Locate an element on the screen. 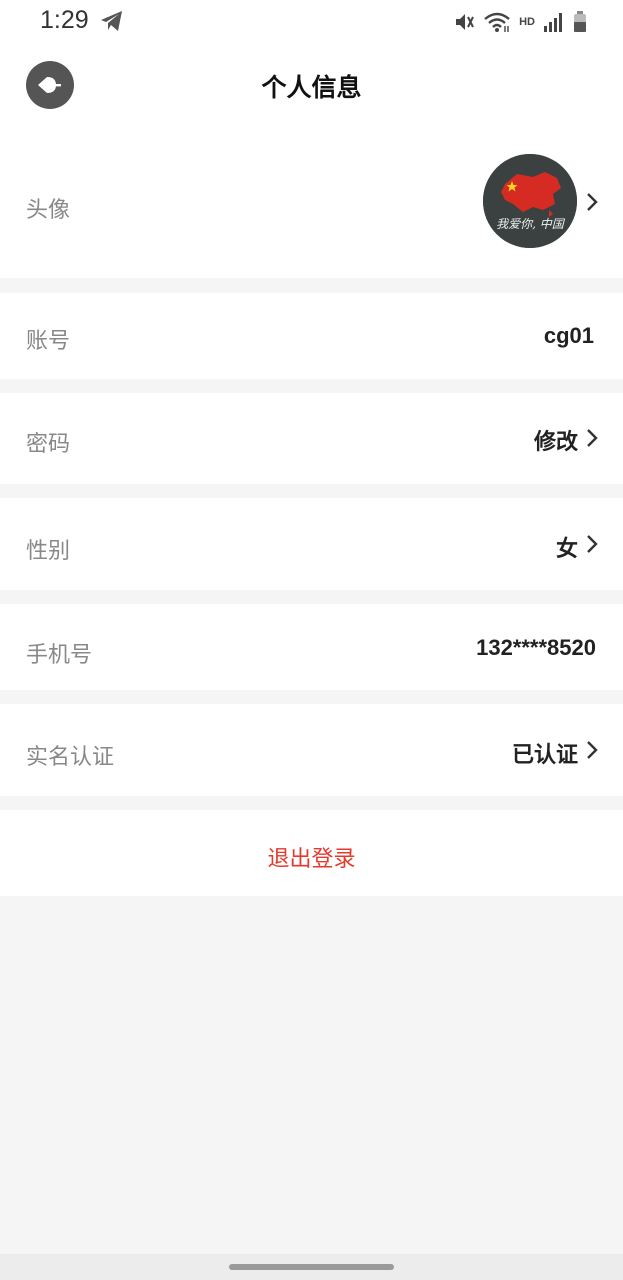  page-title: 个人信息 is located at coordinates (311, 87).